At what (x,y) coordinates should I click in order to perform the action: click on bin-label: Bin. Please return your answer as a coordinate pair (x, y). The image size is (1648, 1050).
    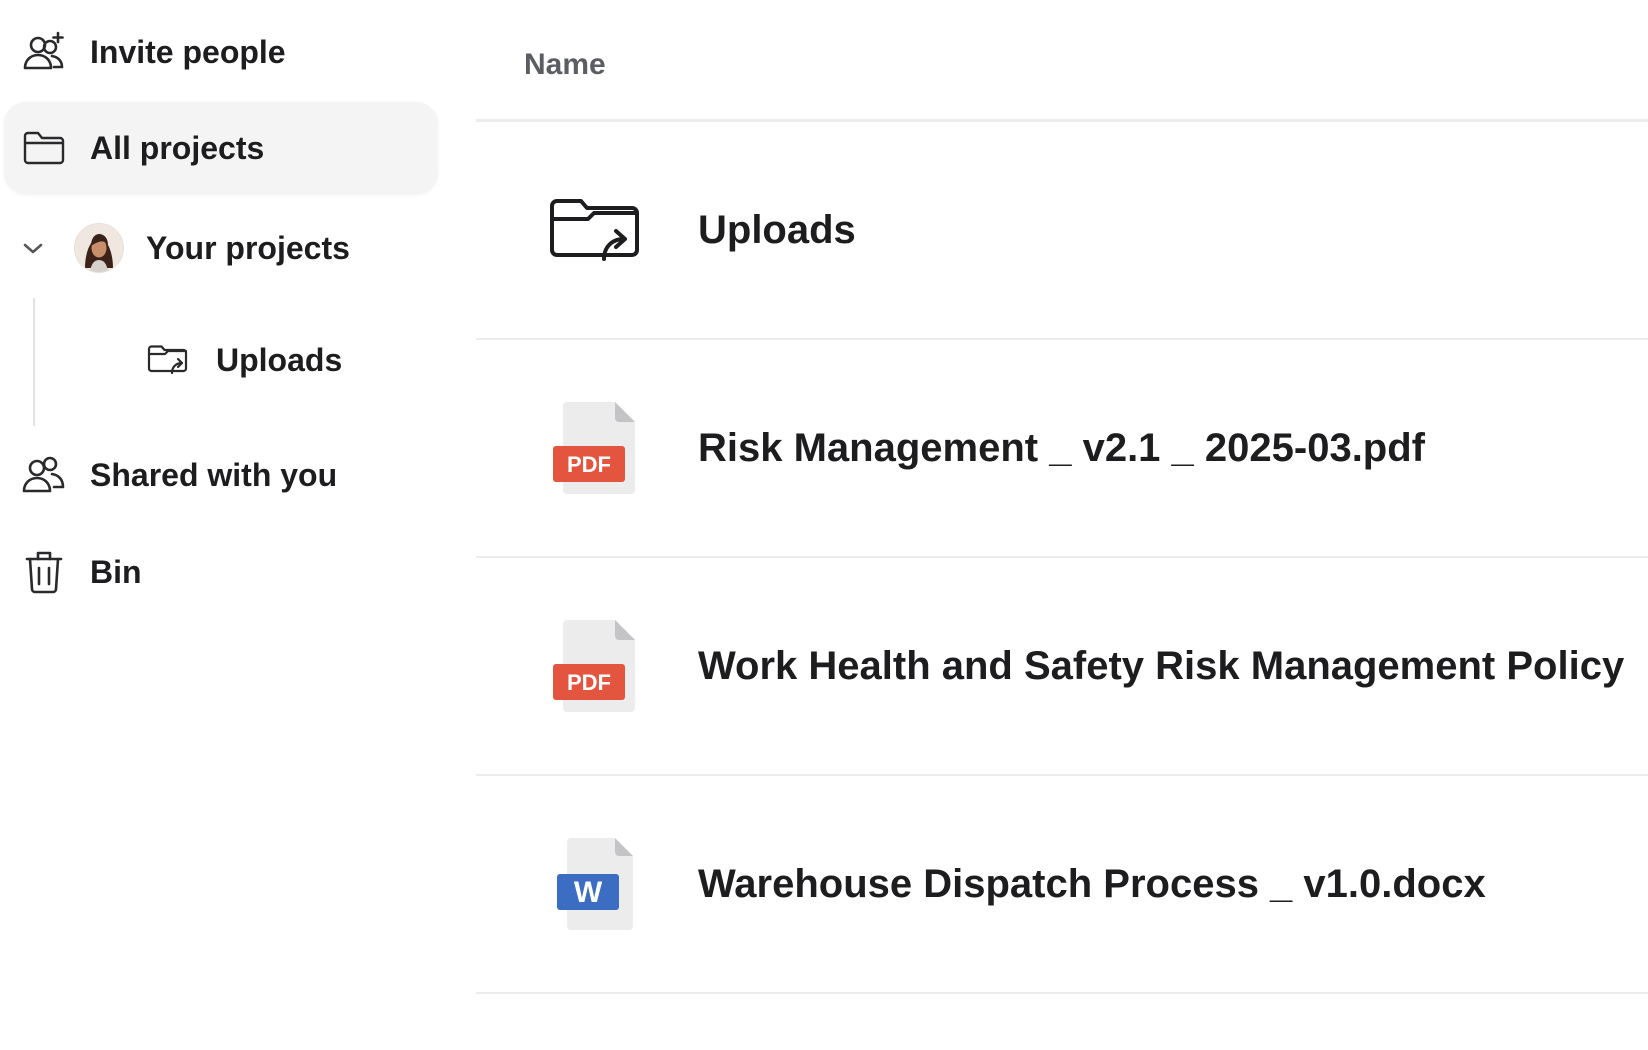
    Looking at the image, I should click on (116, 571).